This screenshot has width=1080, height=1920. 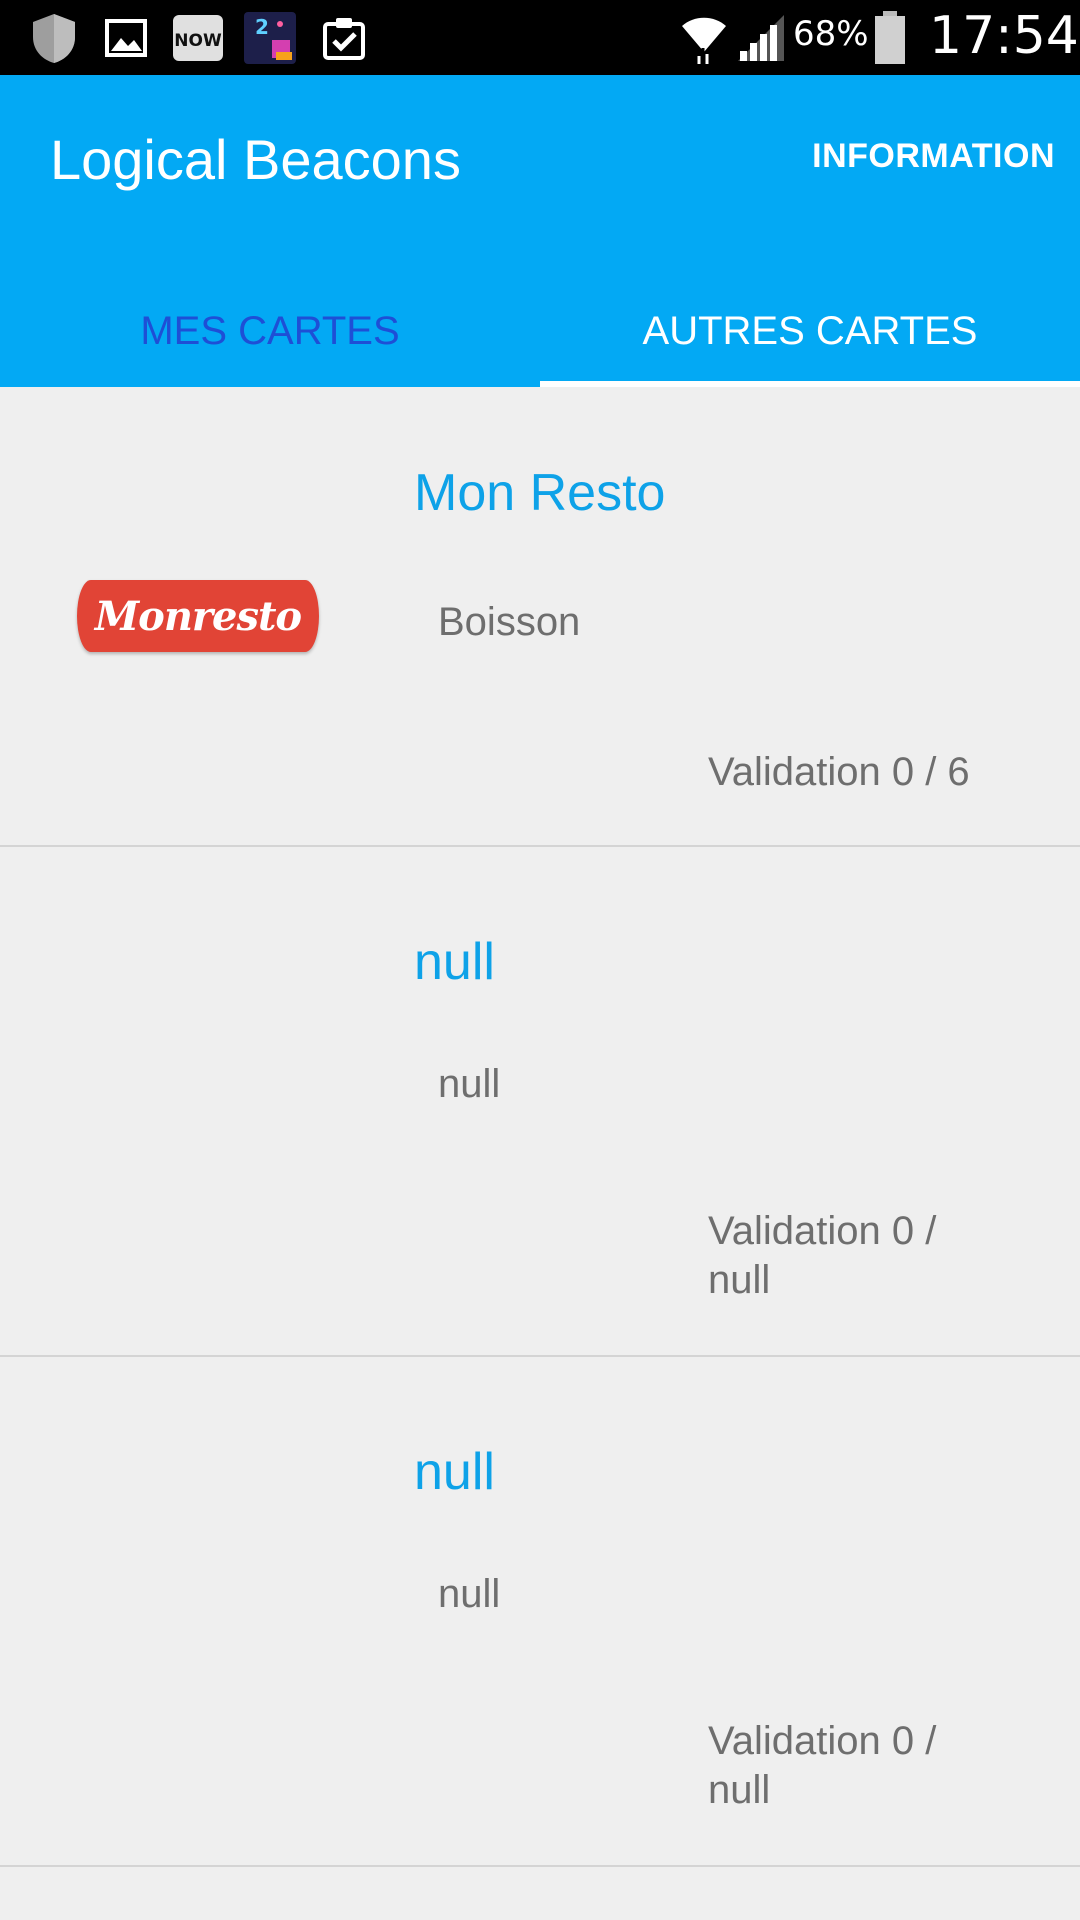 I want to click on game-app-icon: 2, so click(x=270, y=38).